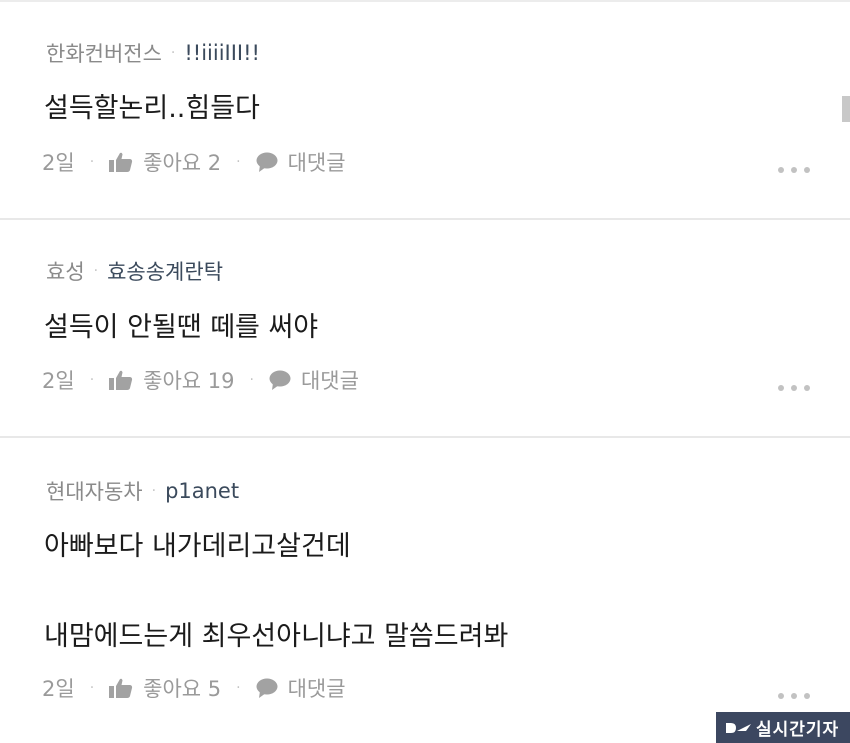 The height and width of the screenshot is (743, 850). I want to click on comment-meta: 한화컨버전스 · !!iiiiIII!!, so click(153, 53).